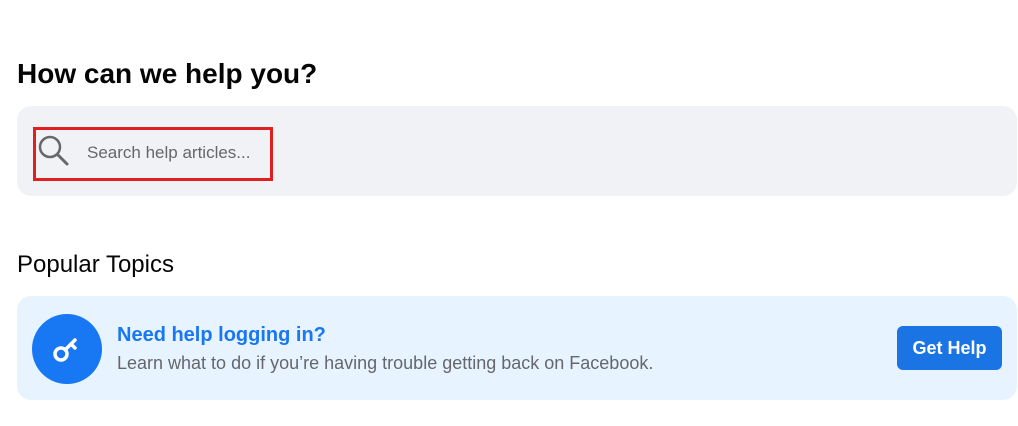 The height and width of the screenshot is (426, 1018). Describe the element at coordinates (167, 73) in the screenshot. I see `page-title: How can we help you?` at that location.